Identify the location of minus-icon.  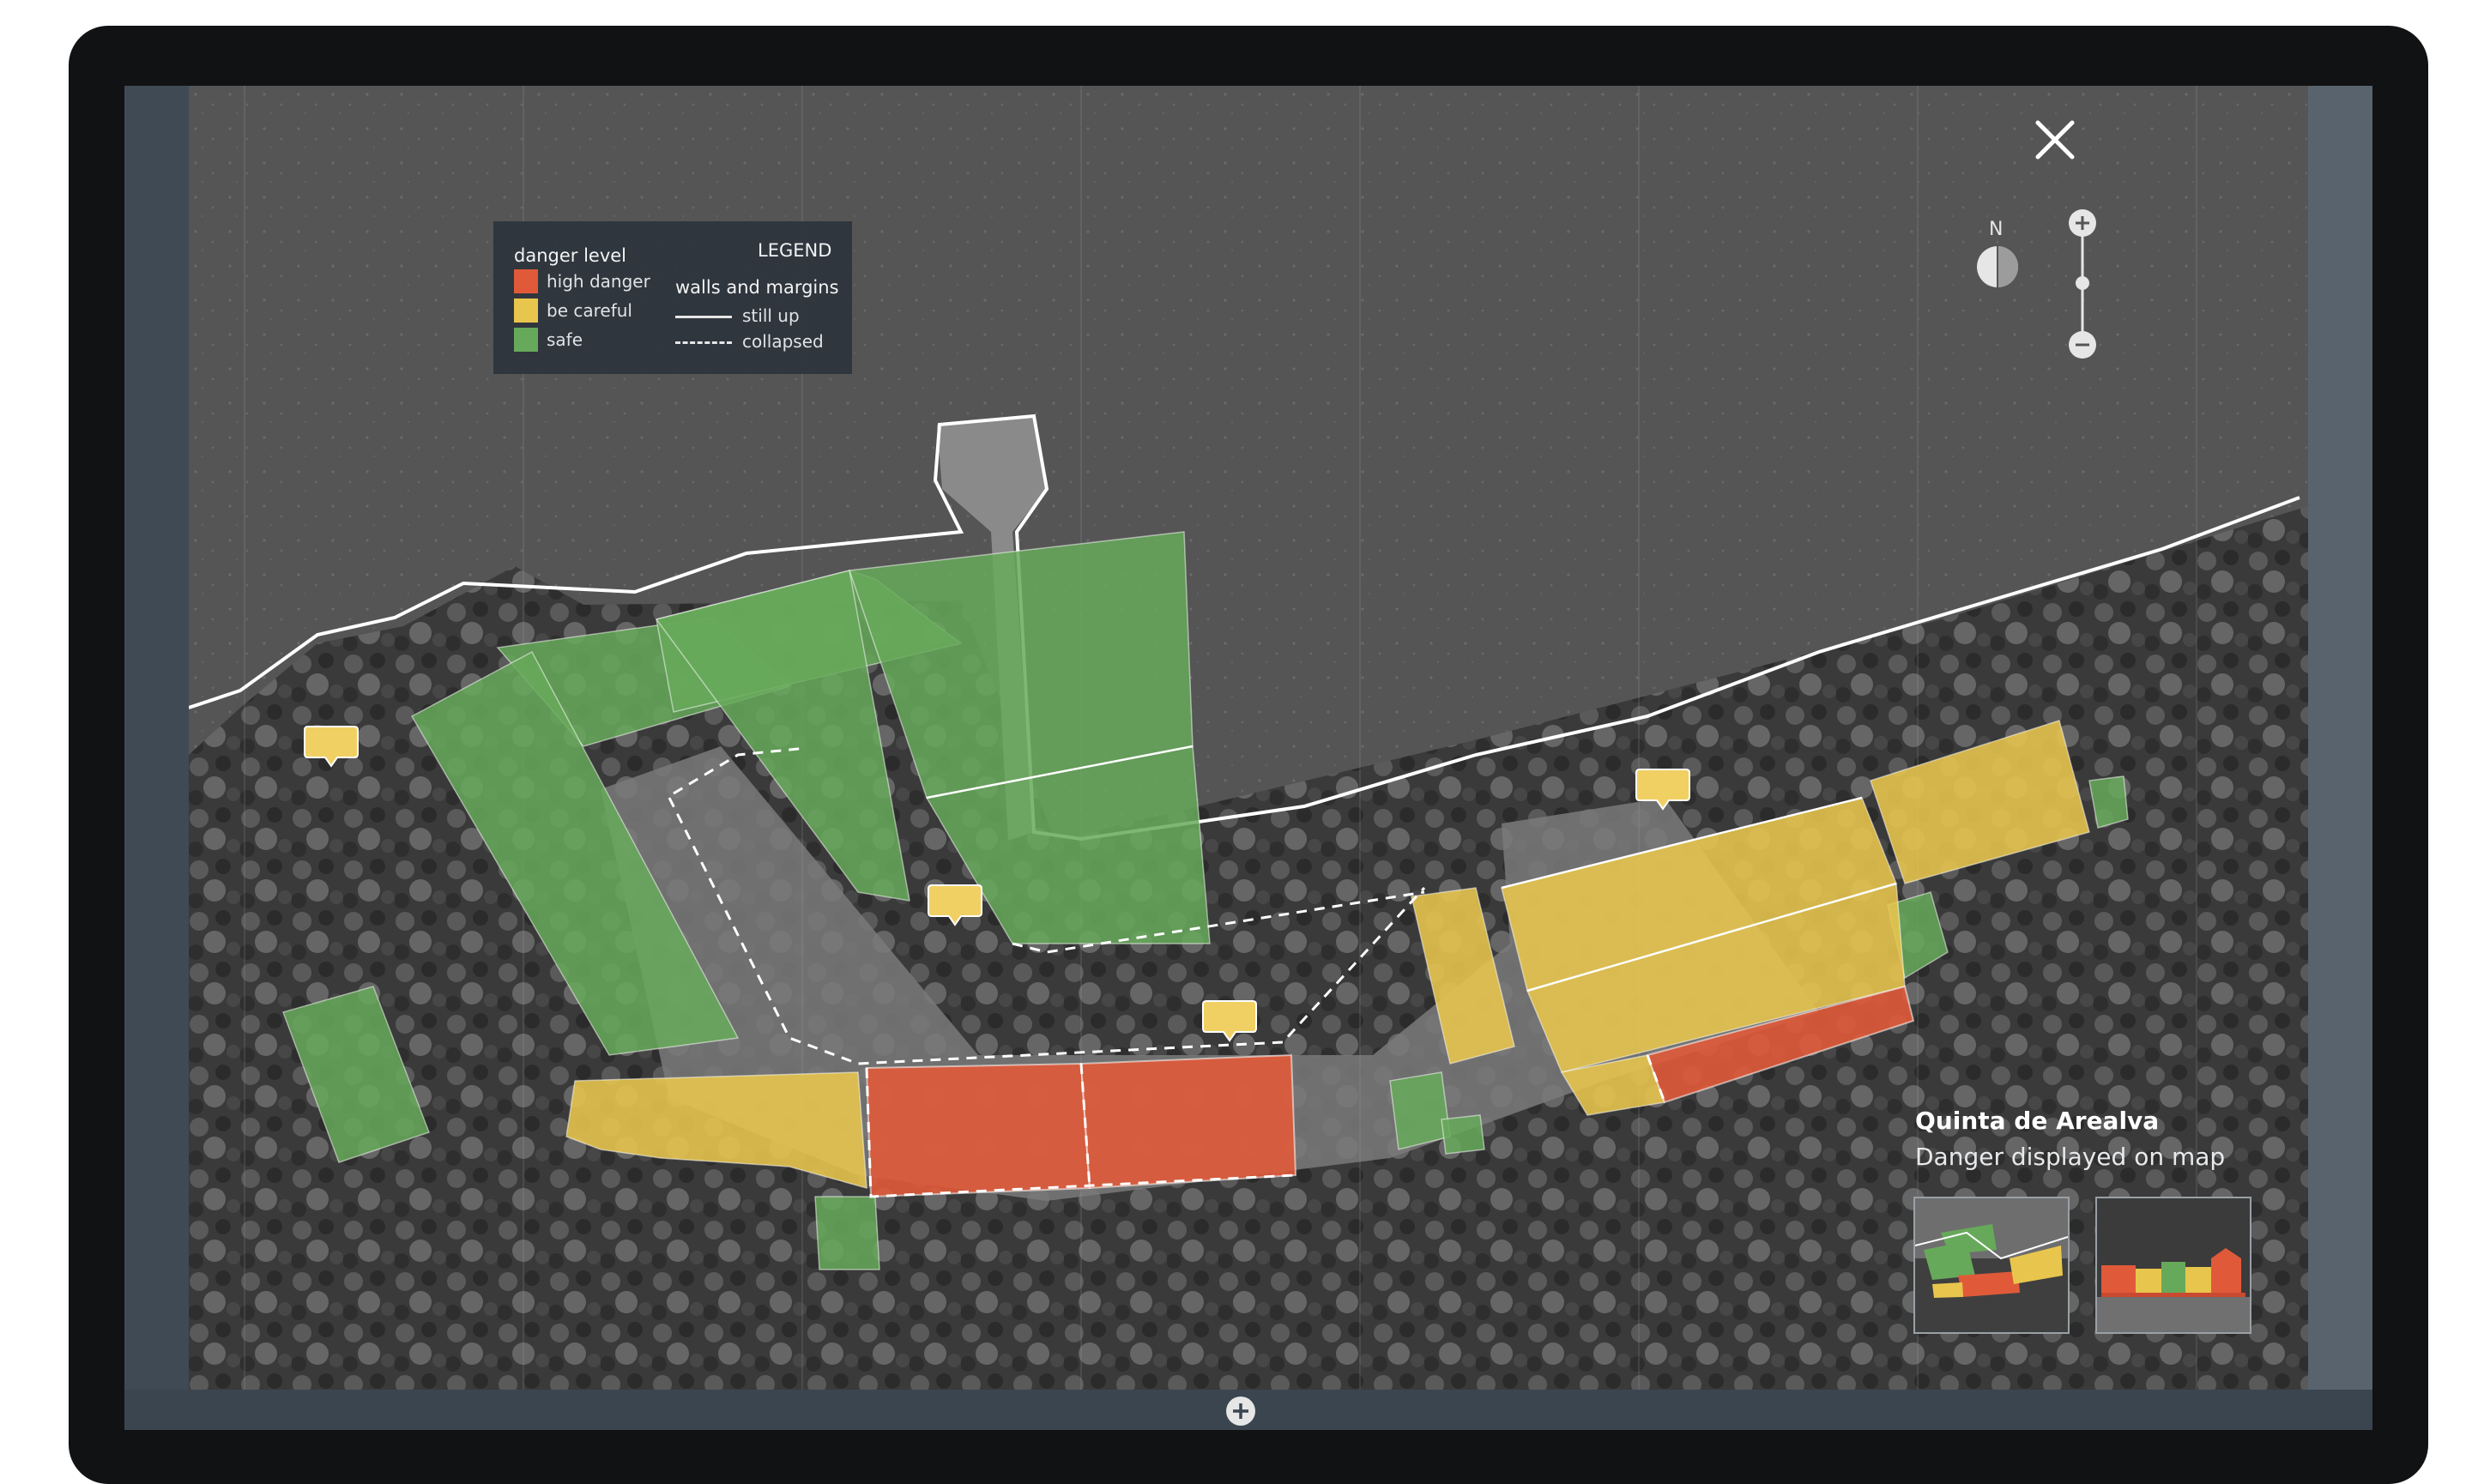
(2082, 345).